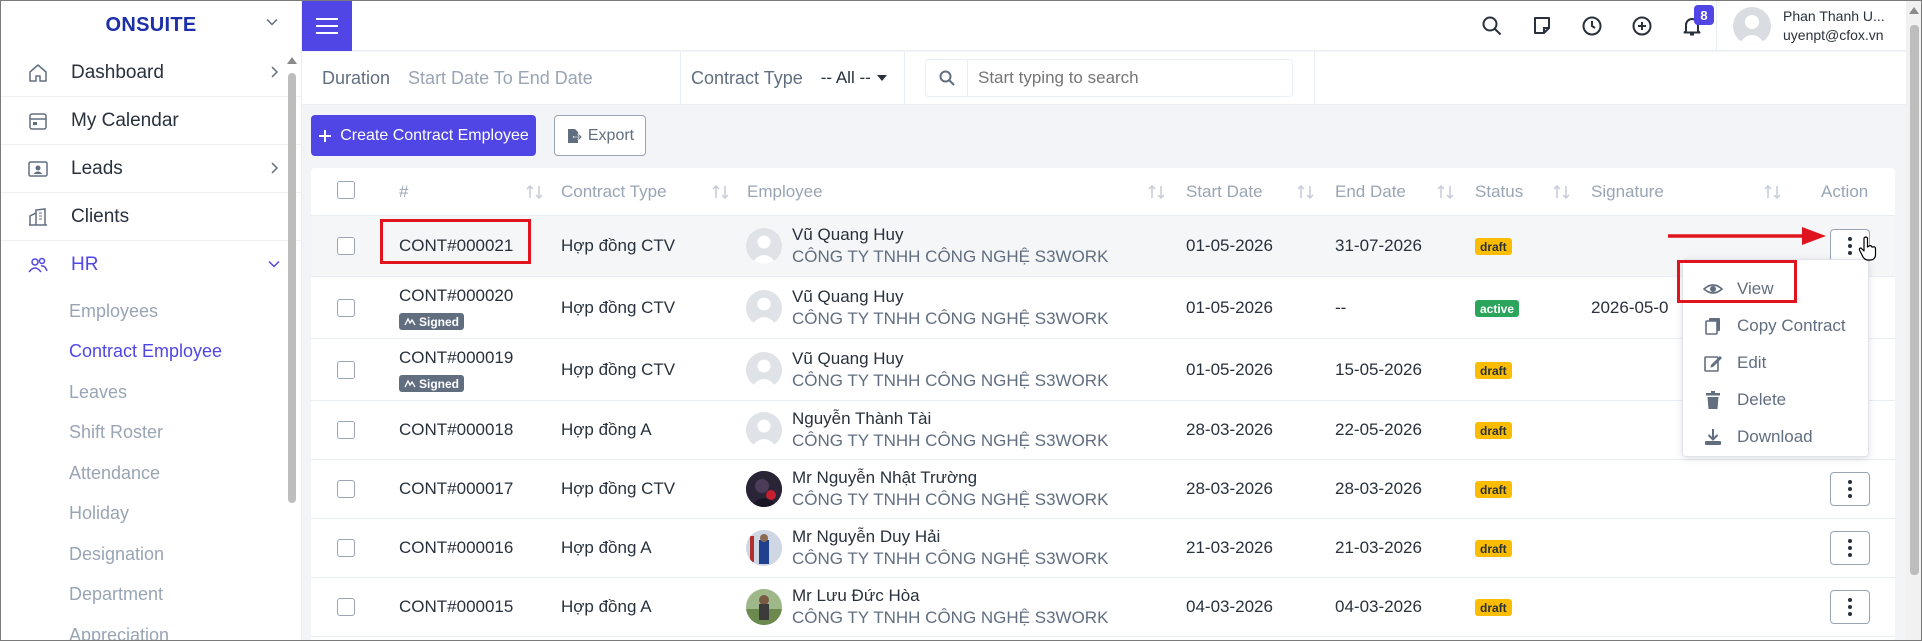  What do you see at coordinates (1752, 26) in the screenshot?
I see `avatar` at bounding box center [1752, 26].